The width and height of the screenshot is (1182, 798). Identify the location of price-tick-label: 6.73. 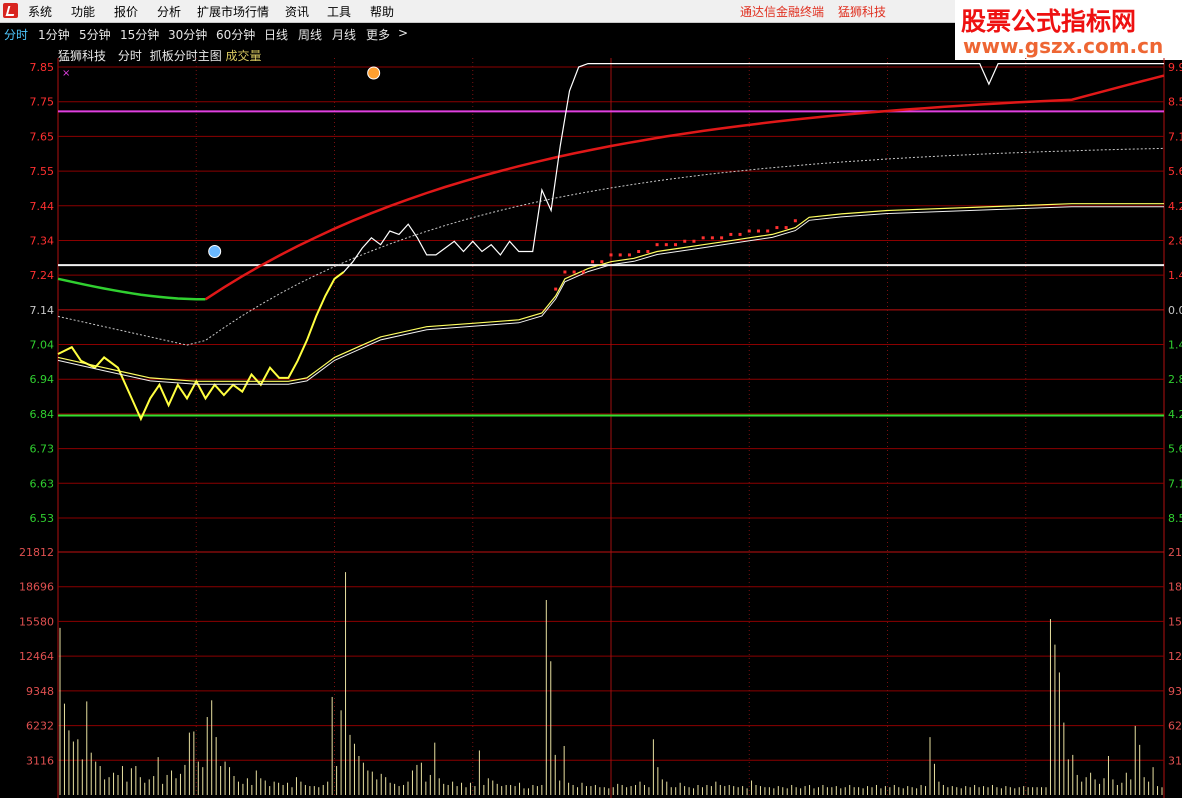
(42, 449).